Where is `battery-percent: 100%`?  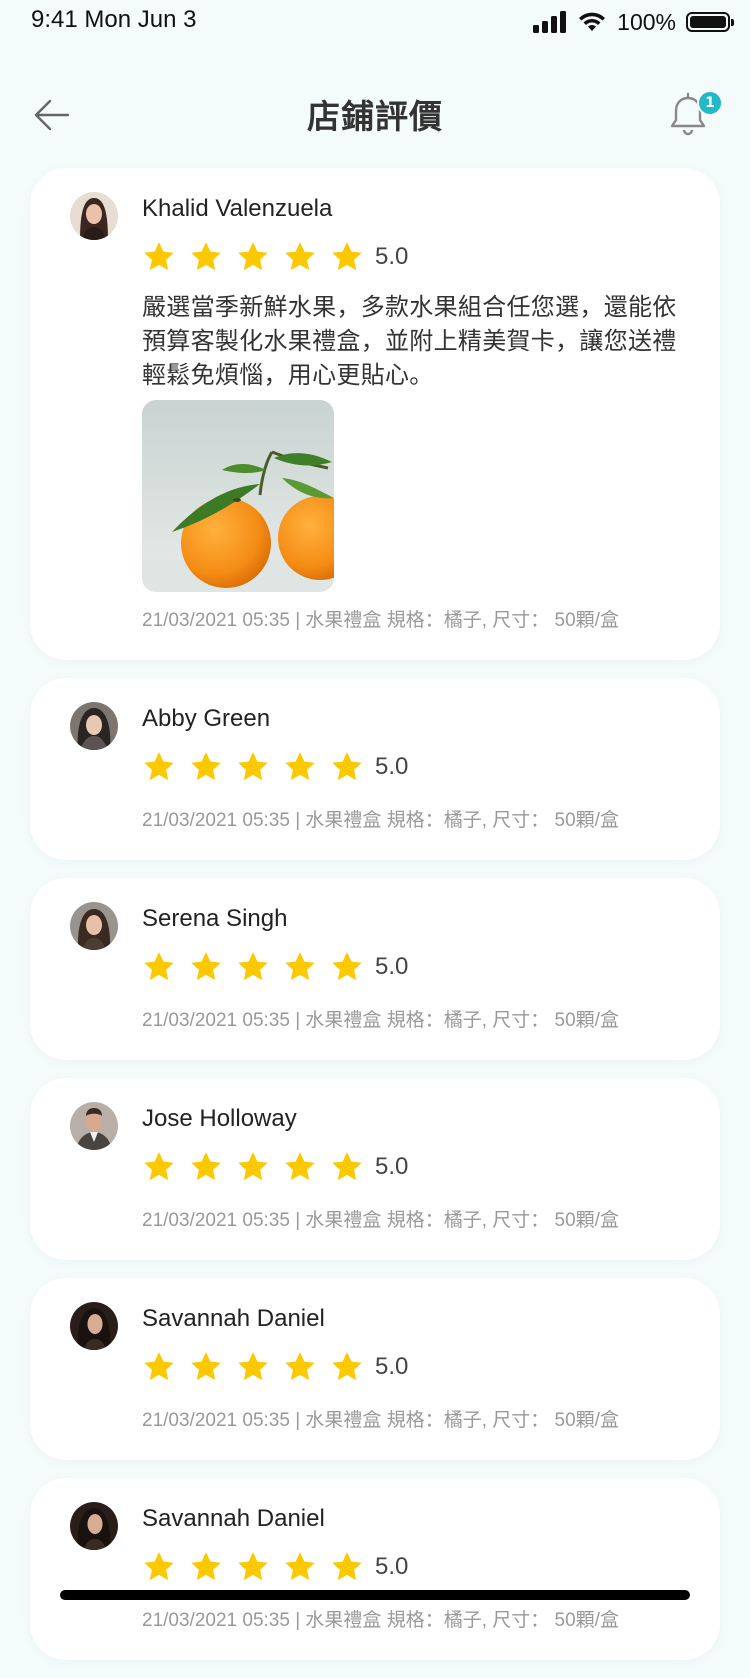 battery-percent: 100% is located at coordinates (646, 21).